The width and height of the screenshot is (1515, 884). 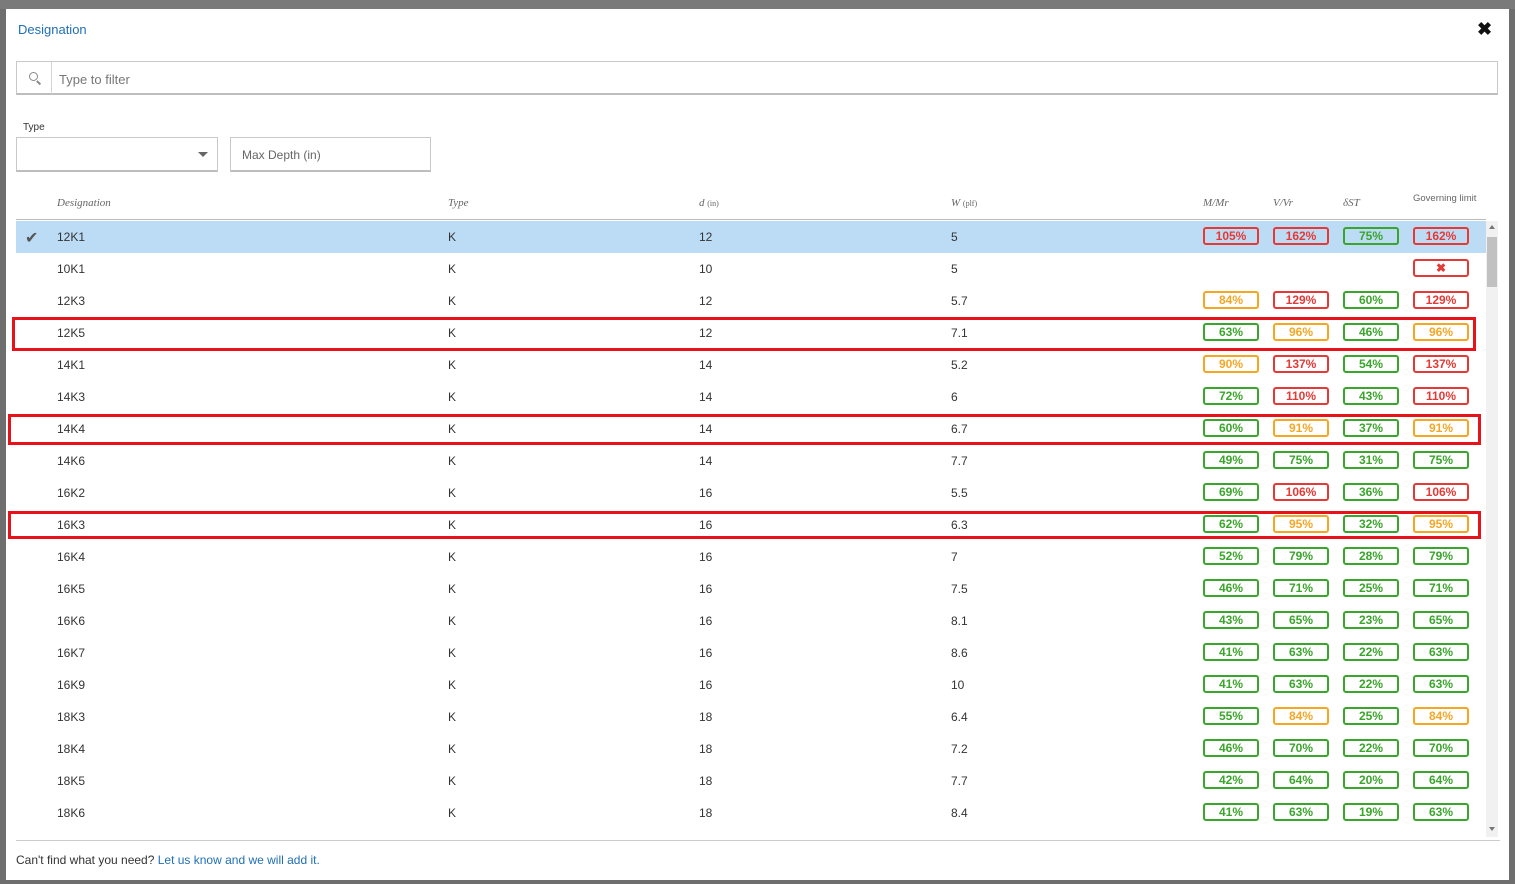 What do you see at coordinates (751, 749) in the screenshot?
I see `table-row: 18K4 K 18 7.2 46% 70% 22% 70%` at bounding box center [751, 749].